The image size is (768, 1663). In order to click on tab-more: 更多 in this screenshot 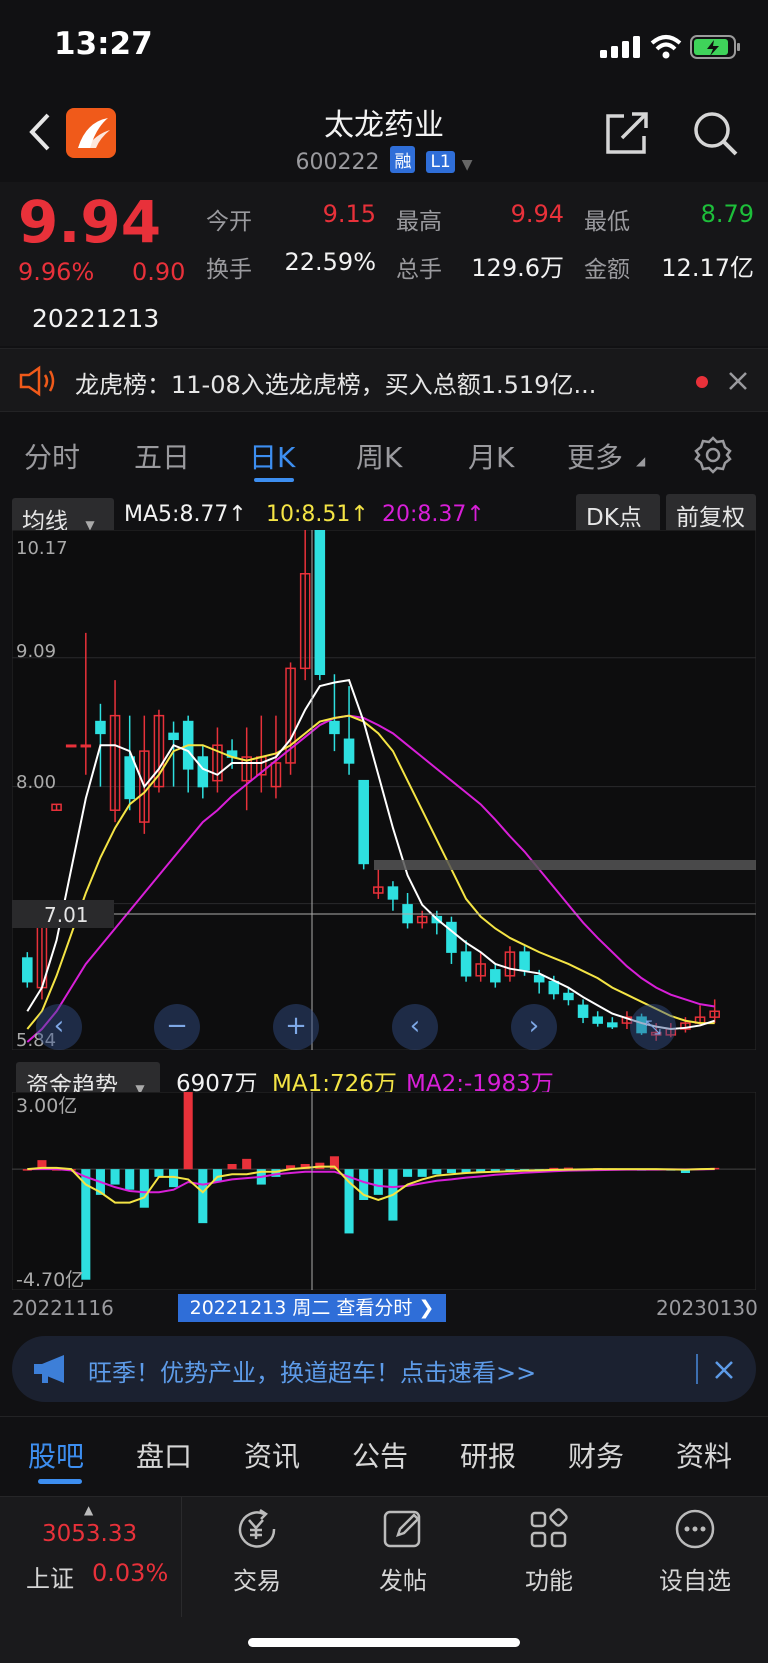, I will do `click(595, 456)`.